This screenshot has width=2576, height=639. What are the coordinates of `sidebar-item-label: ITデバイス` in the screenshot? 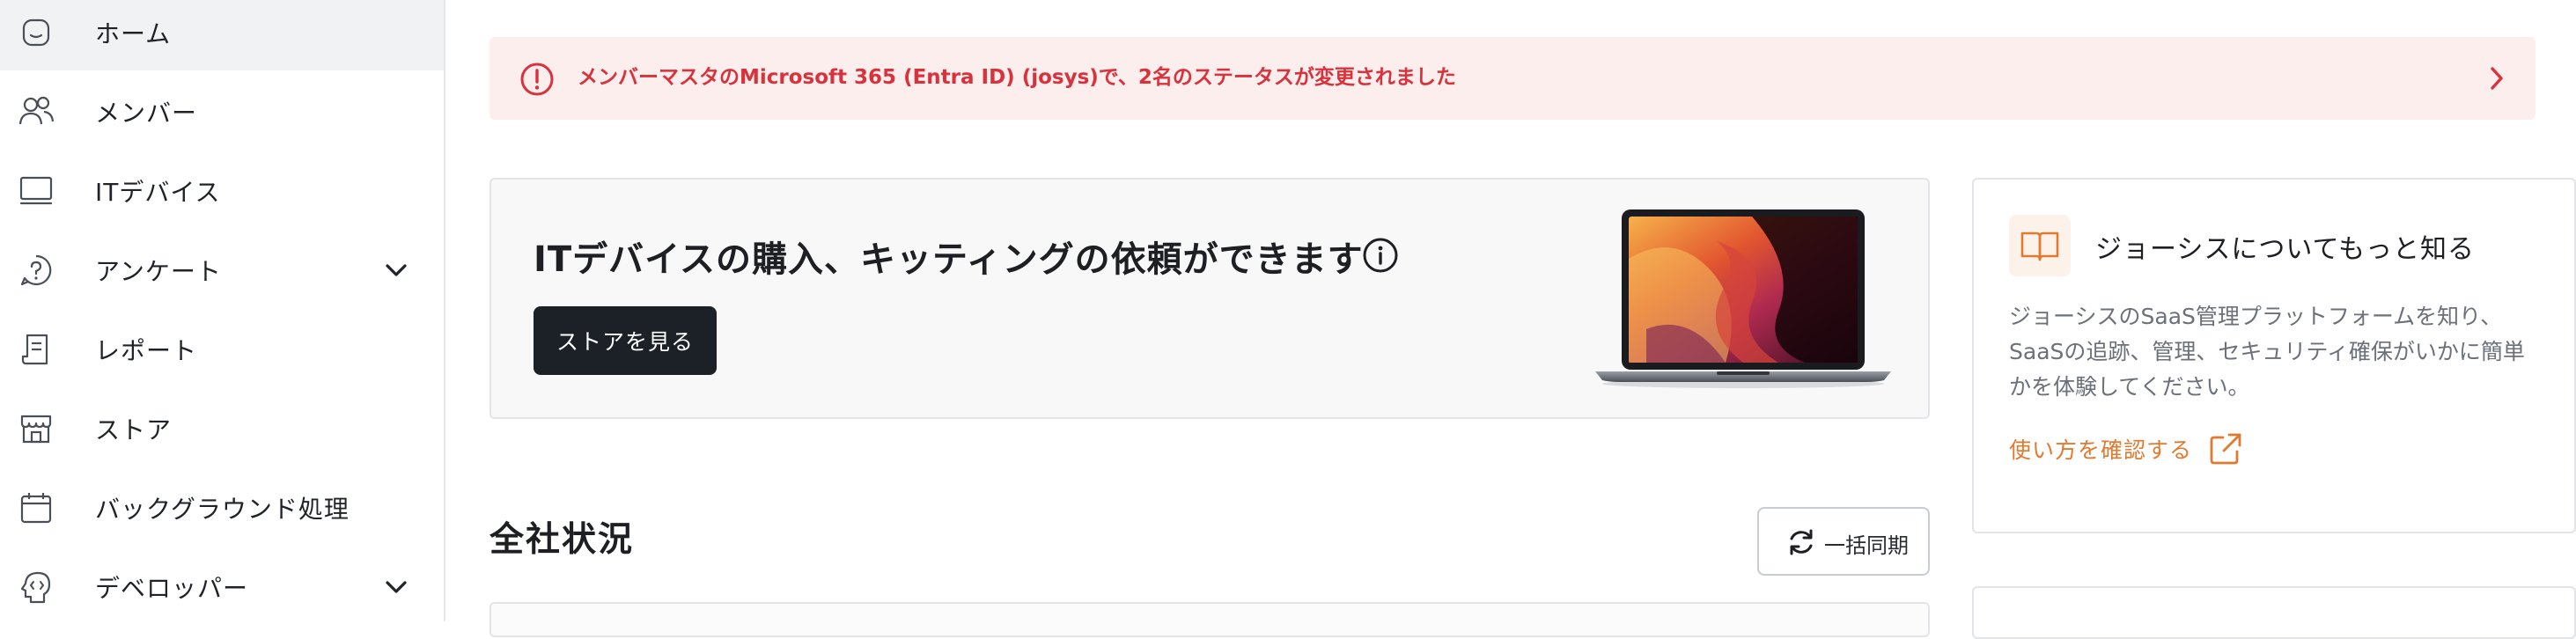 It's located at (158, 192).